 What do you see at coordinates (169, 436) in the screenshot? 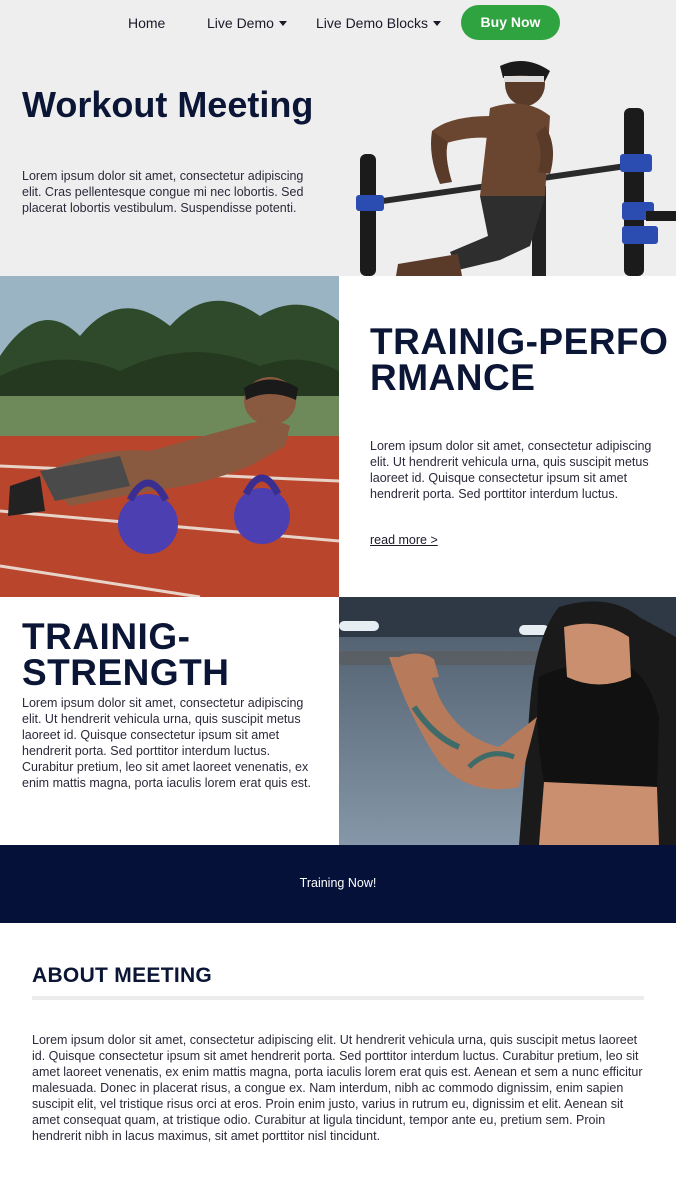
I see `pushup-kettlebell-image` at bounding box center [169, 436].